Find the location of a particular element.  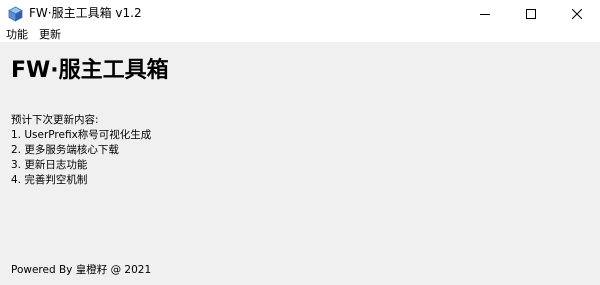

window-title: FW·服主工具箱 v1.2 is located at coordinates (85, 13).